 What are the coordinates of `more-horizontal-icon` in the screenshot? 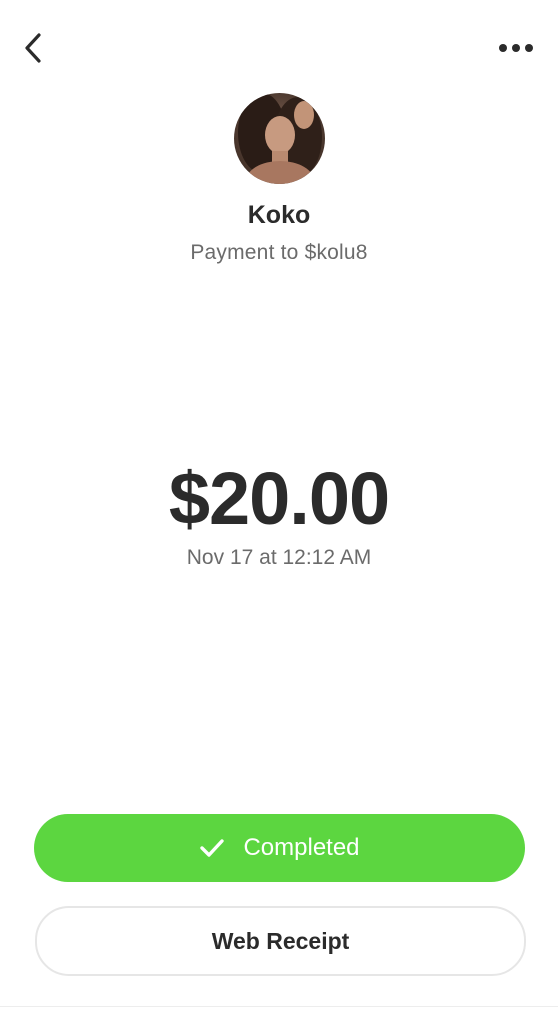 It's located at (516, 48).